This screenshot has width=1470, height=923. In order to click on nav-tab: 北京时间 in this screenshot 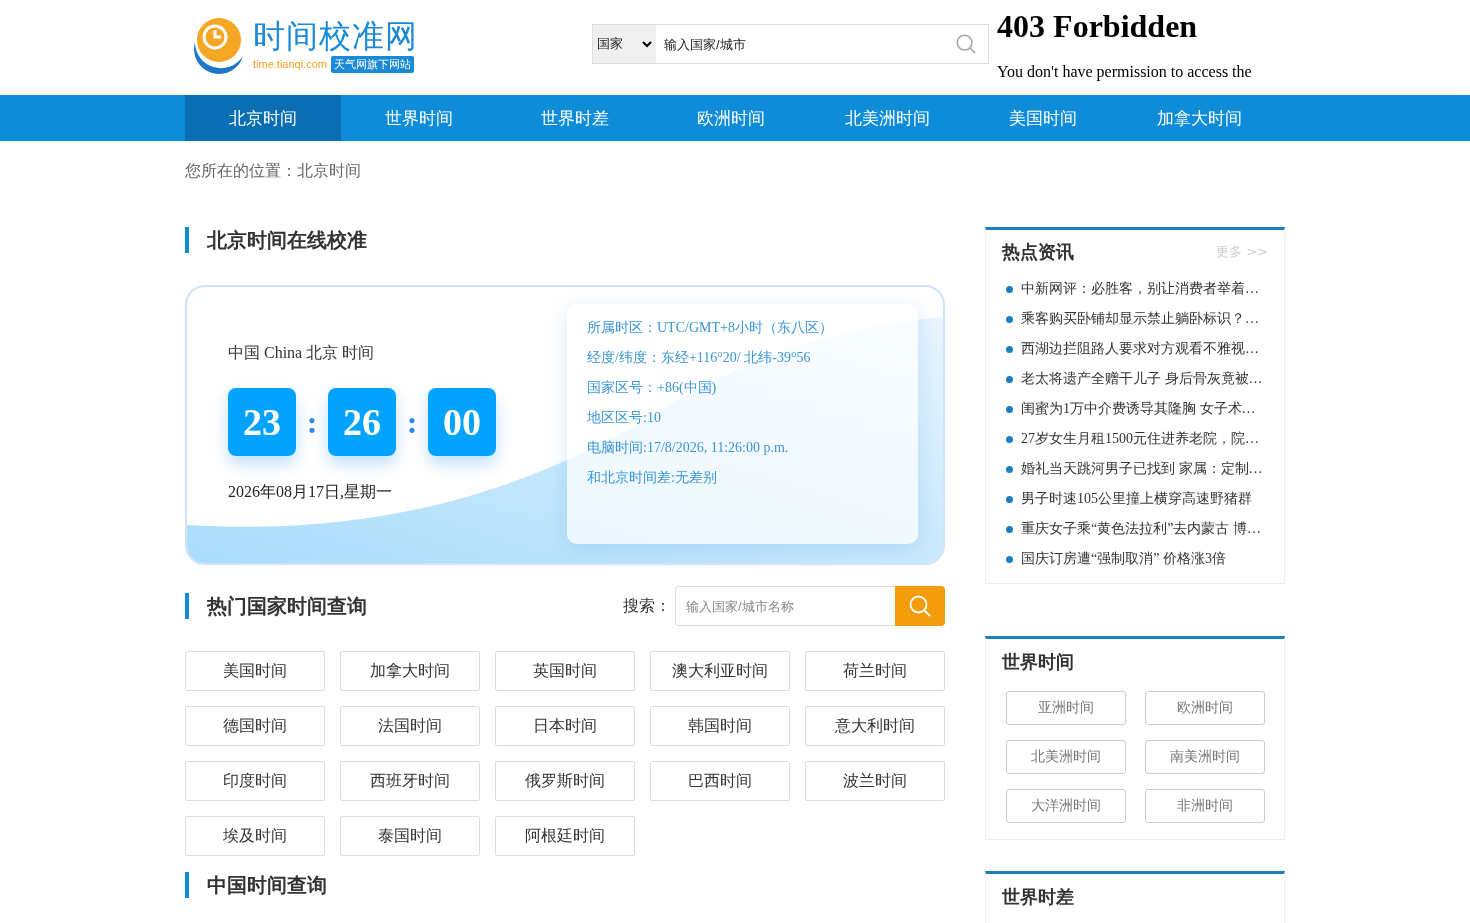, I will do `click(263, 118)`.